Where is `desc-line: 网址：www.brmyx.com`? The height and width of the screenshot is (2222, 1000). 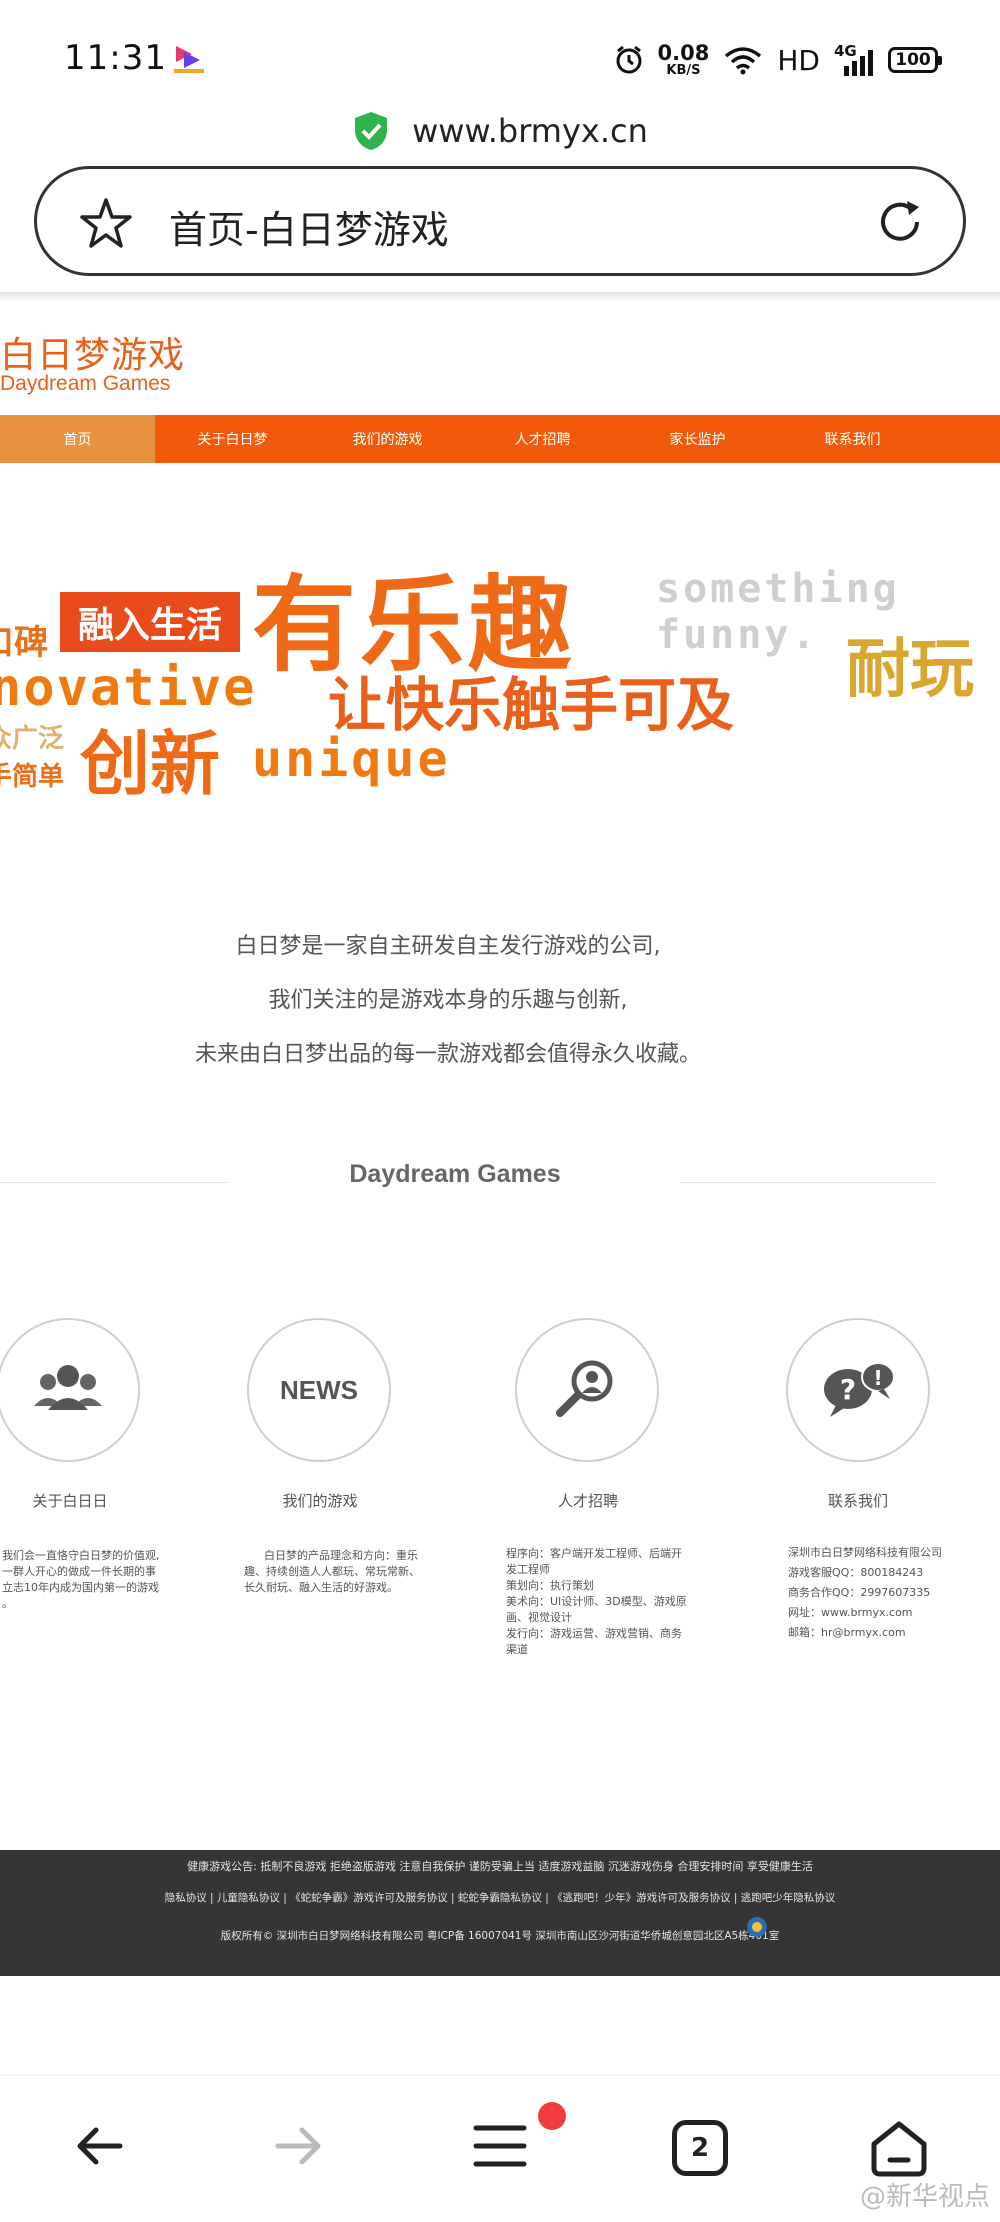 desc-line: 网址：www.brmyx.com is located at coordinates (850, 1612).